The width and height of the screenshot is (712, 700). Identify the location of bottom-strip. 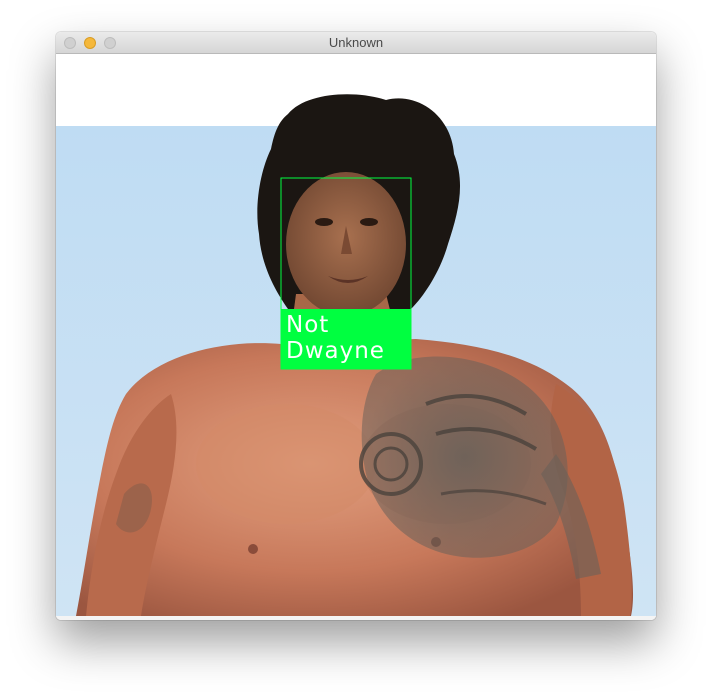
(356, 618).